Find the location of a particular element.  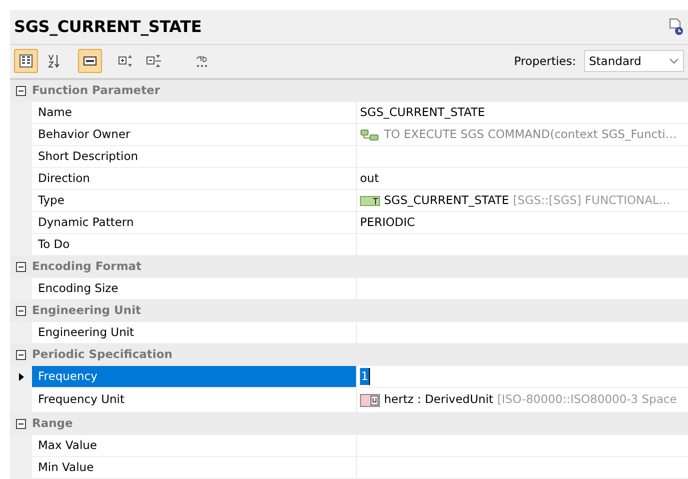

value-text: out is located at coordinates (369, 178).